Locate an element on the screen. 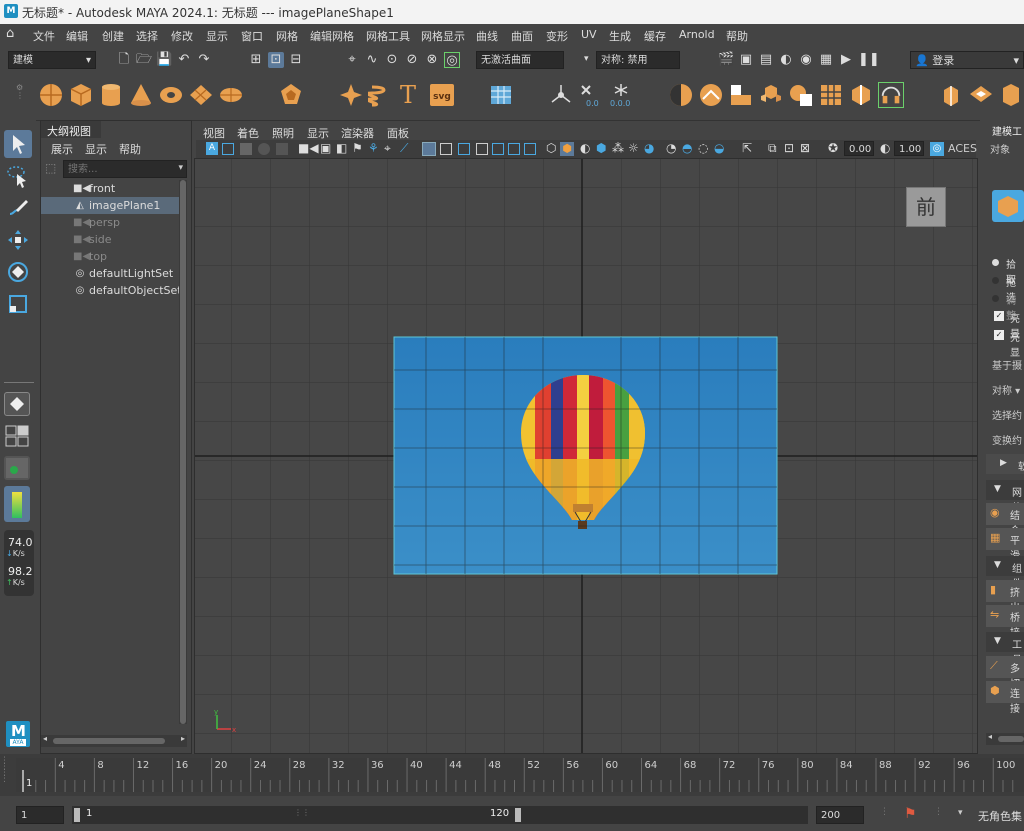 The width and height of the screenshot is (1024, 831). select-tool-icon is located at coordinates (18, 144).